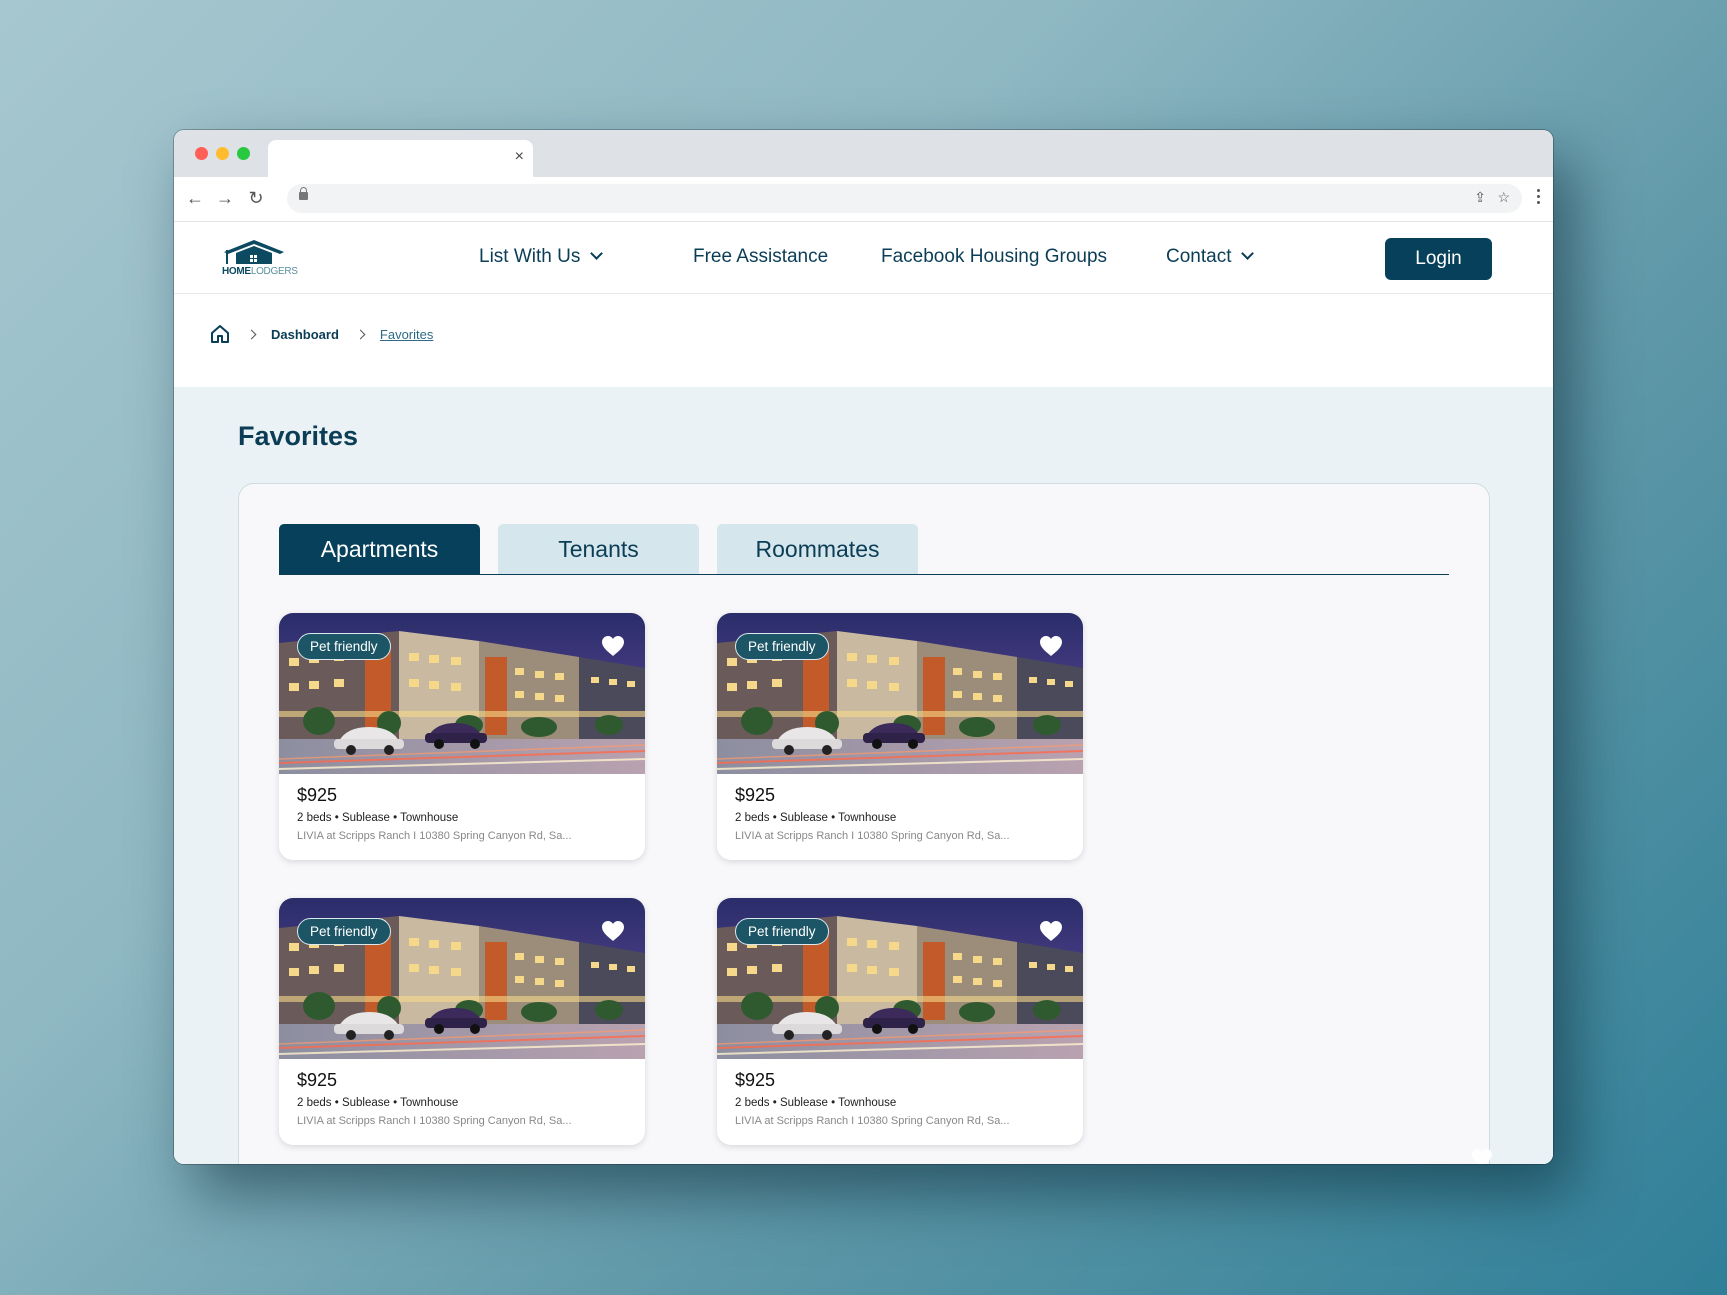 Image resolution: width=1727 pixels, height=1295 pixels. What do you see at coordinates (379, 549) in the screenshot?
I see `tab-apartments: Apartments` at bounding box center [379, 549].